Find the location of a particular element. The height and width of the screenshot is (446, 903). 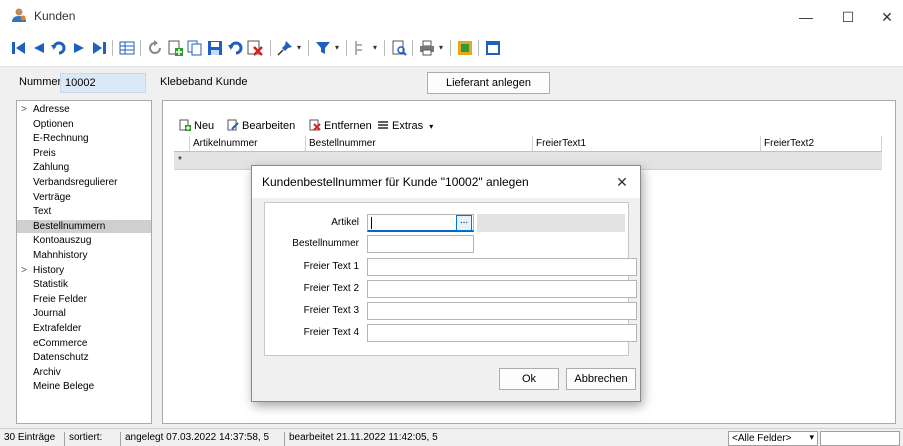

tree-icon is located at coordinates (361, 48).